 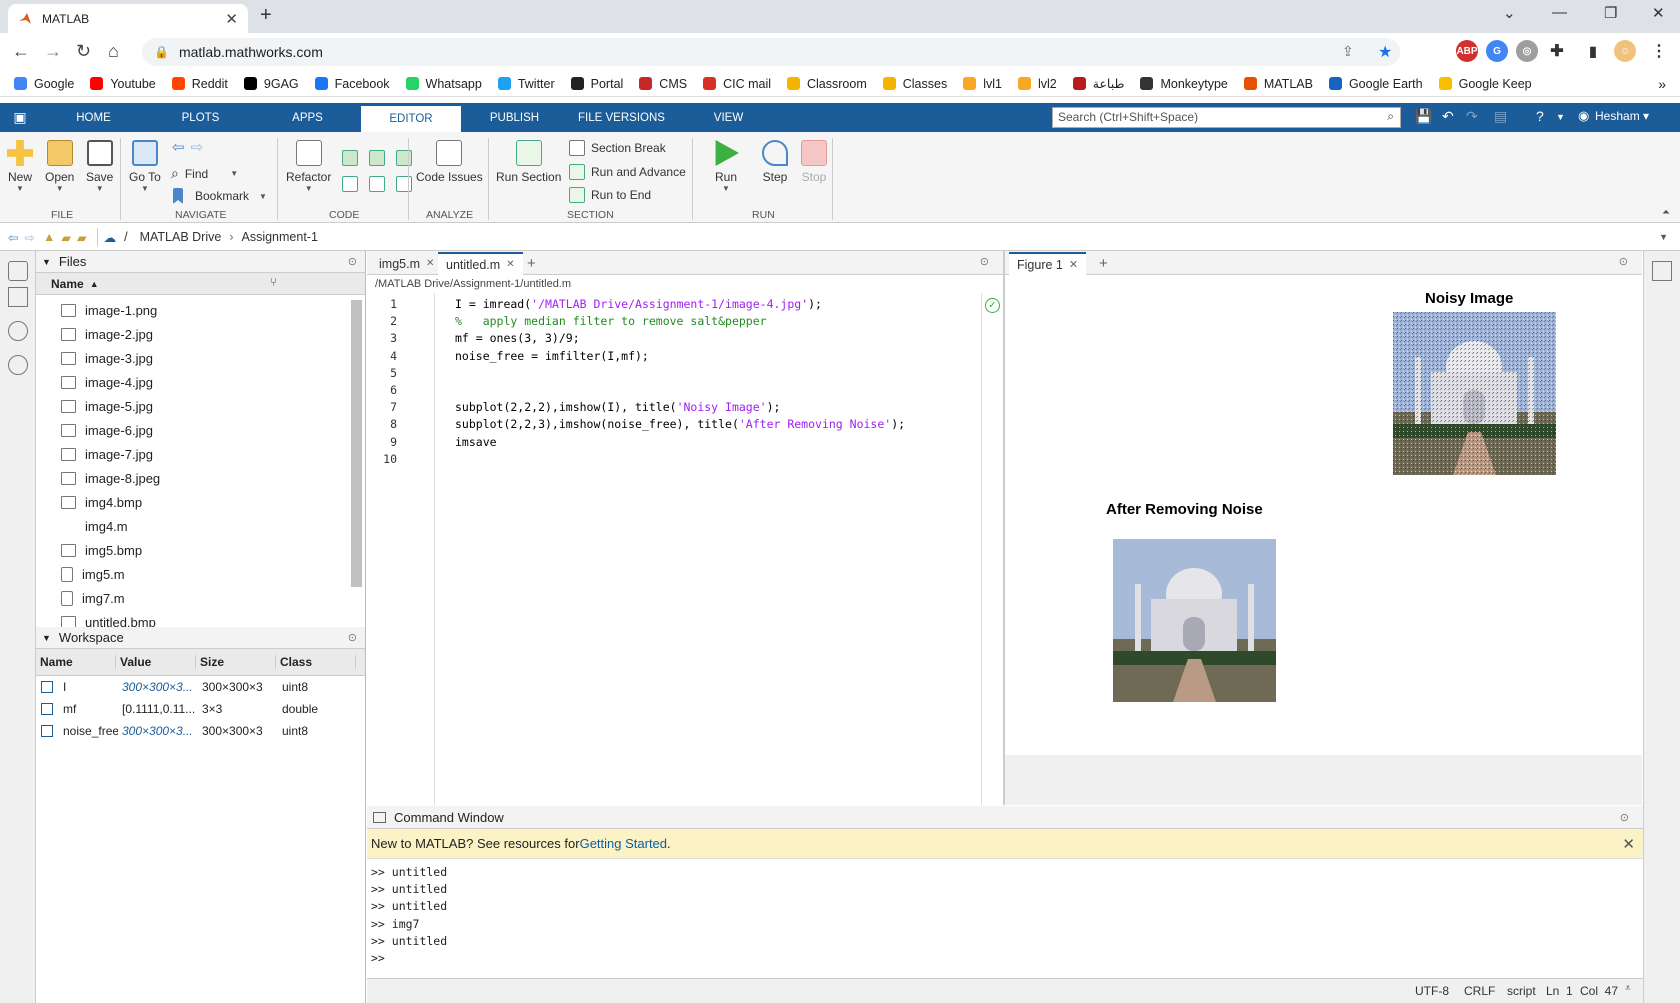 What do you see at coordinates (1103, 263) in the screenshot?
I see `new-figure-tab-button: +` at bounding box center [1103, 263].